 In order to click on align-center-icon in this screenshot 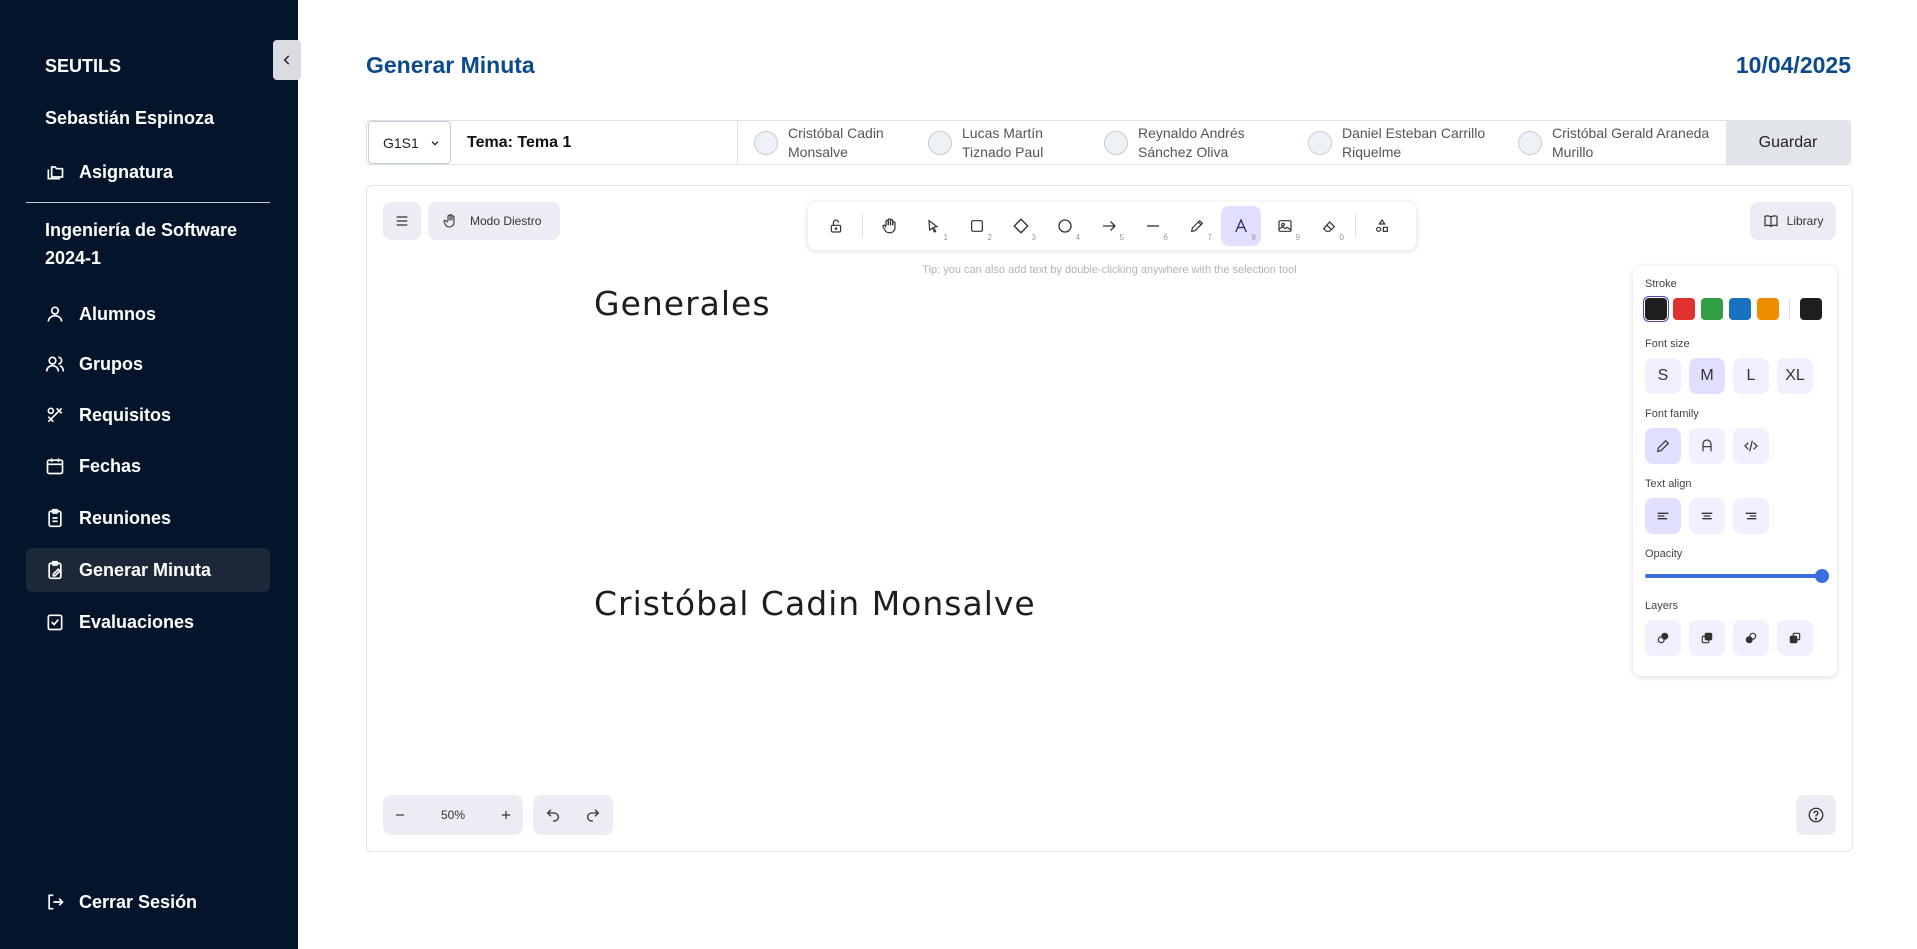, I will do `click(1707, 516)`.